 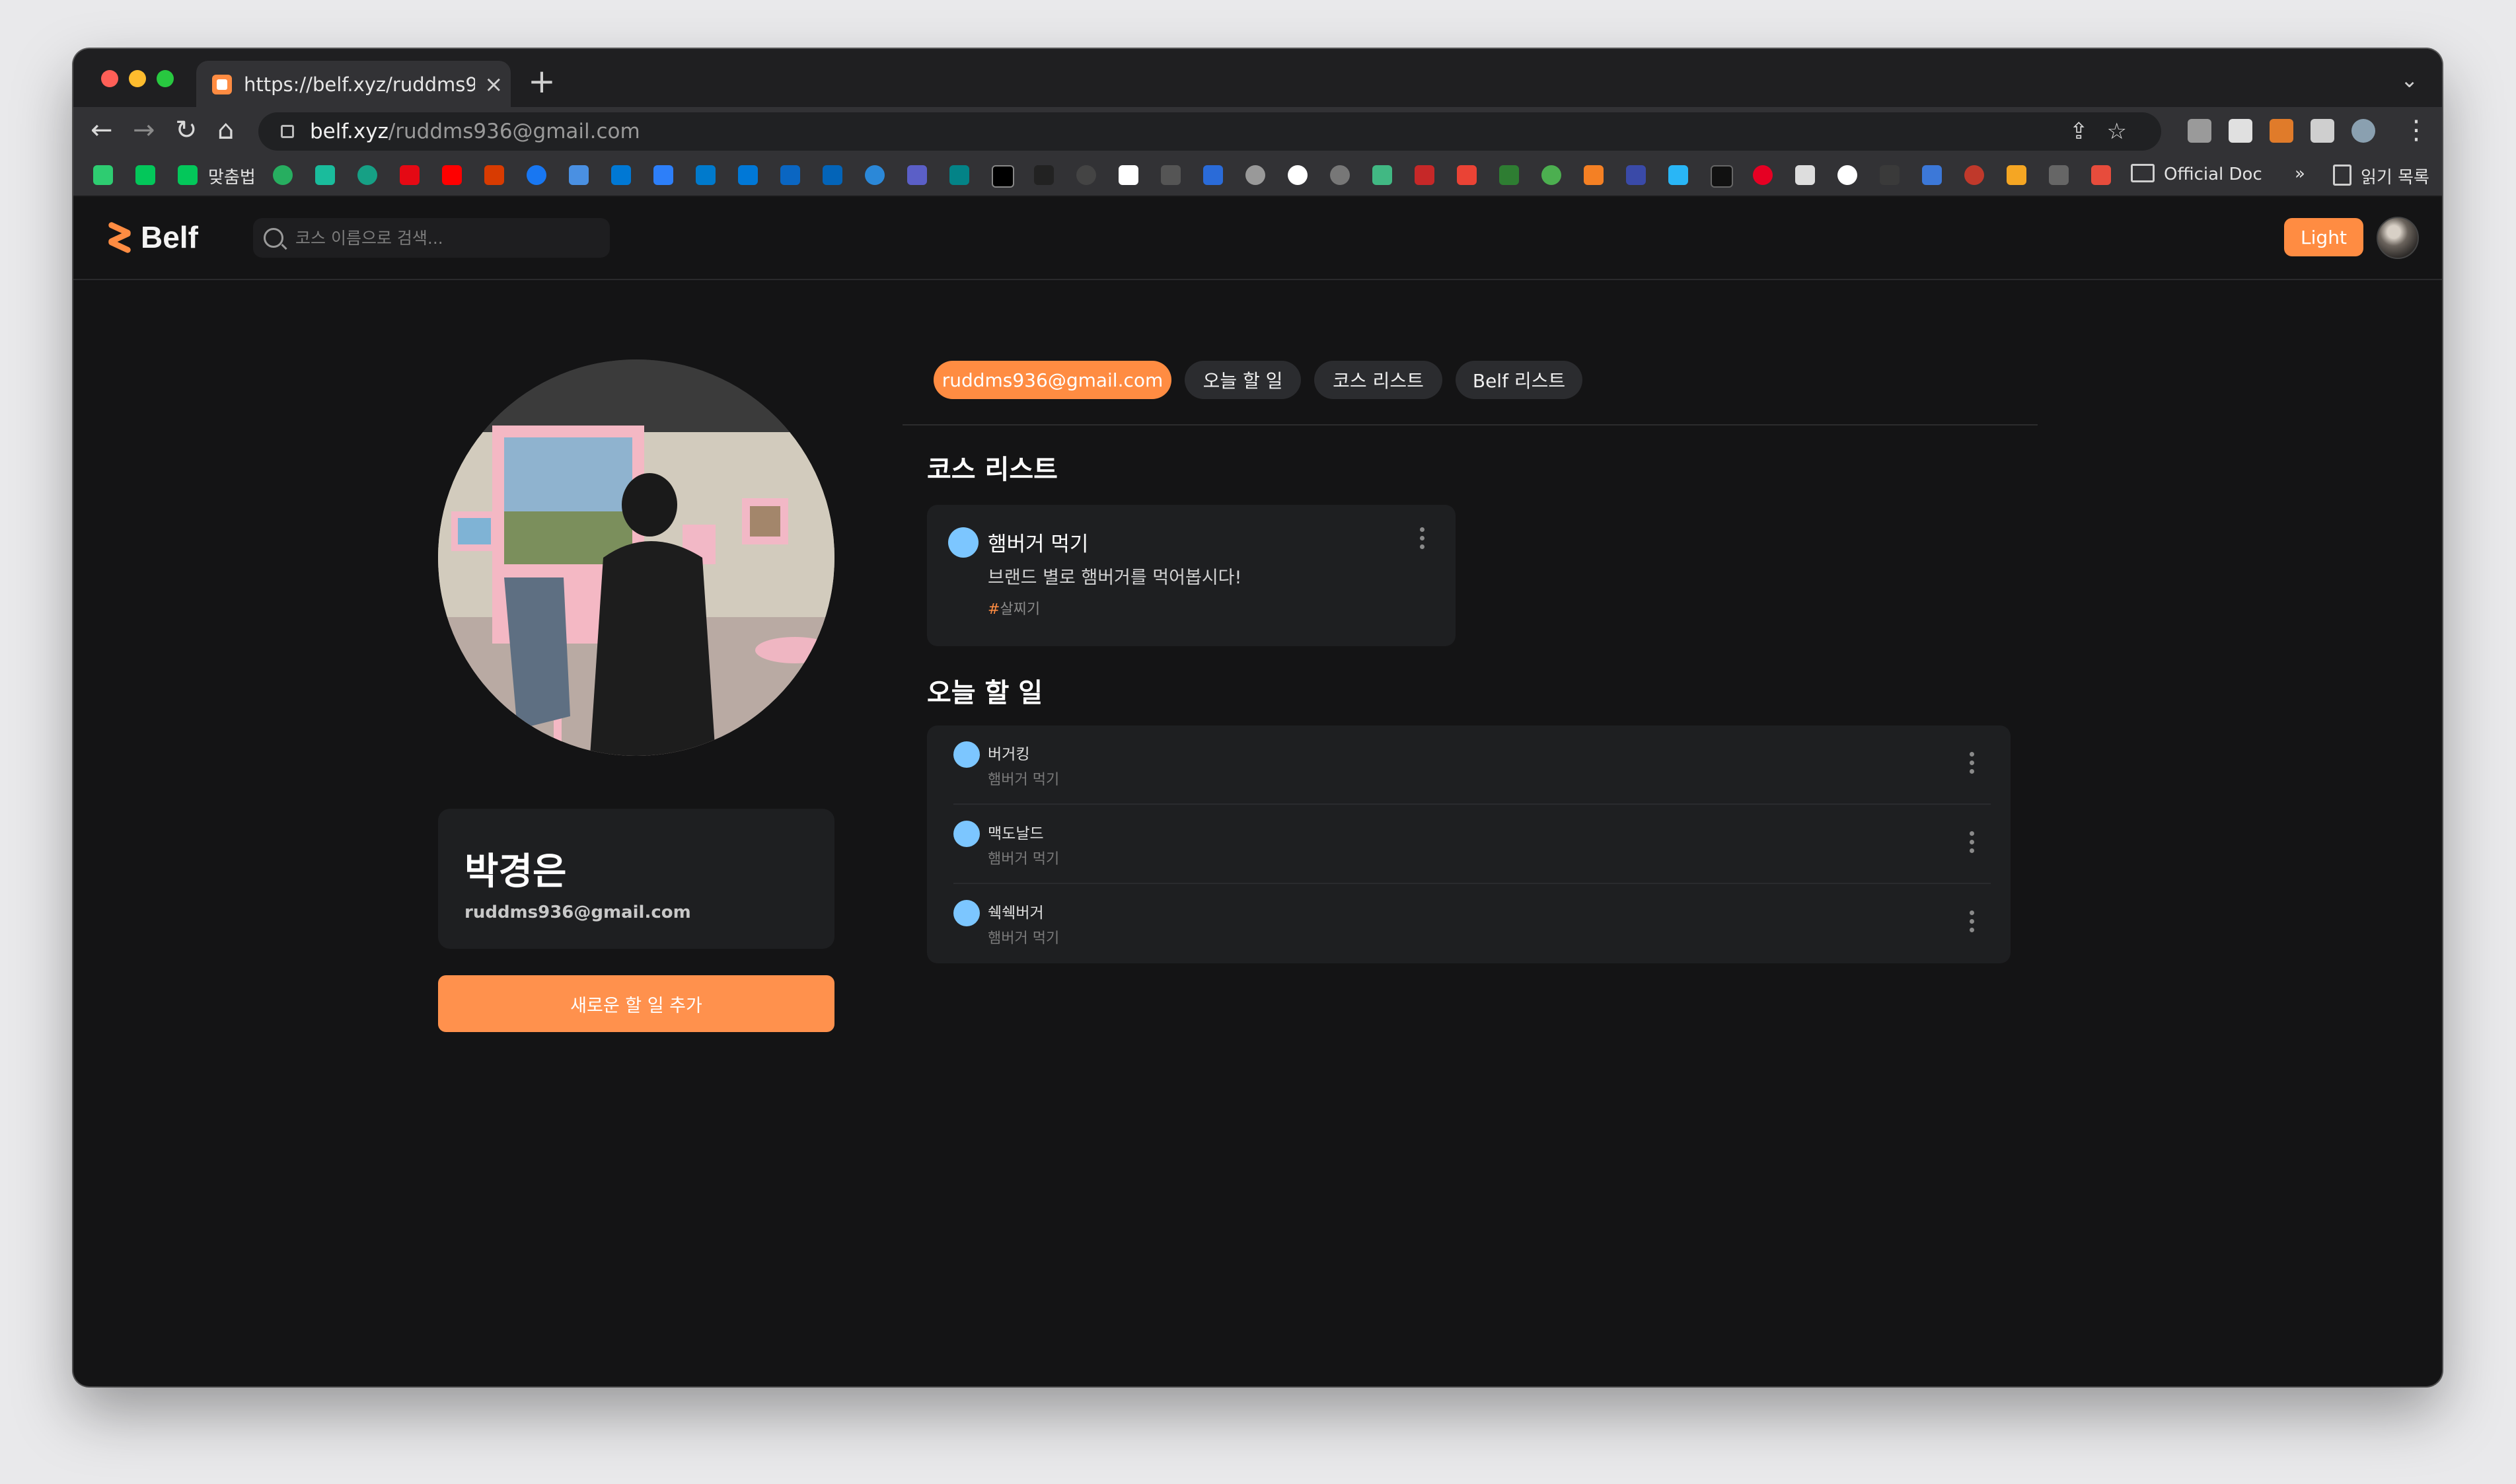 I want to click on puzzle-extensions-icon, so click(x=2322, y=131).